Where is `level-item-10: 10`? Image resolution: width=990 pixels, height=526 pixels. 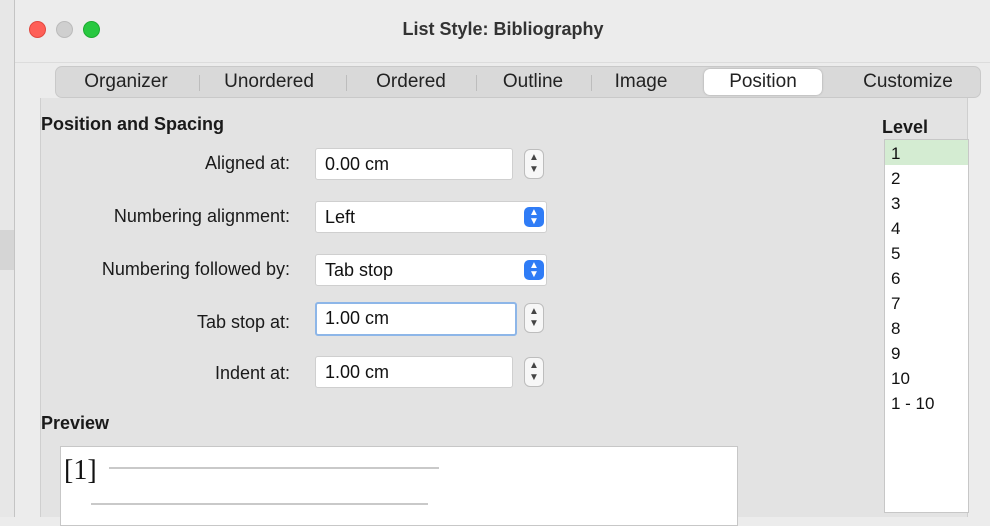
level-item-10: 10 is located at coordinates (926, 377).